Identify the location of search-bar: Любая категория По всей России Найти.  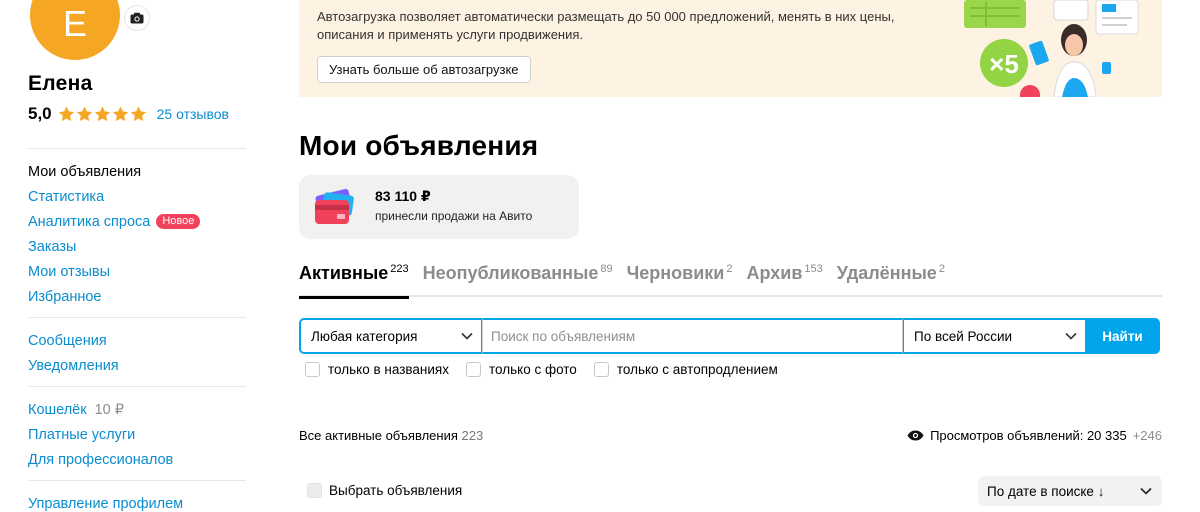
(729, 336).